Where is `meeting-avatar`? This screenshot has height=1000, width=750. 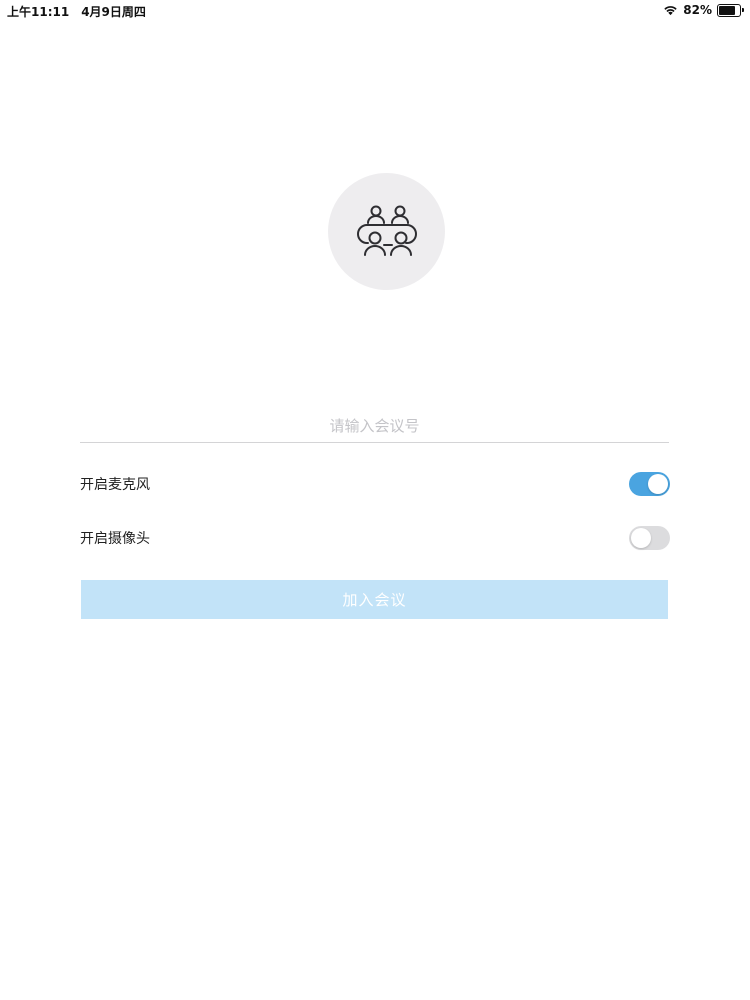
meeting-avatar is located at coordinates (386, 231).